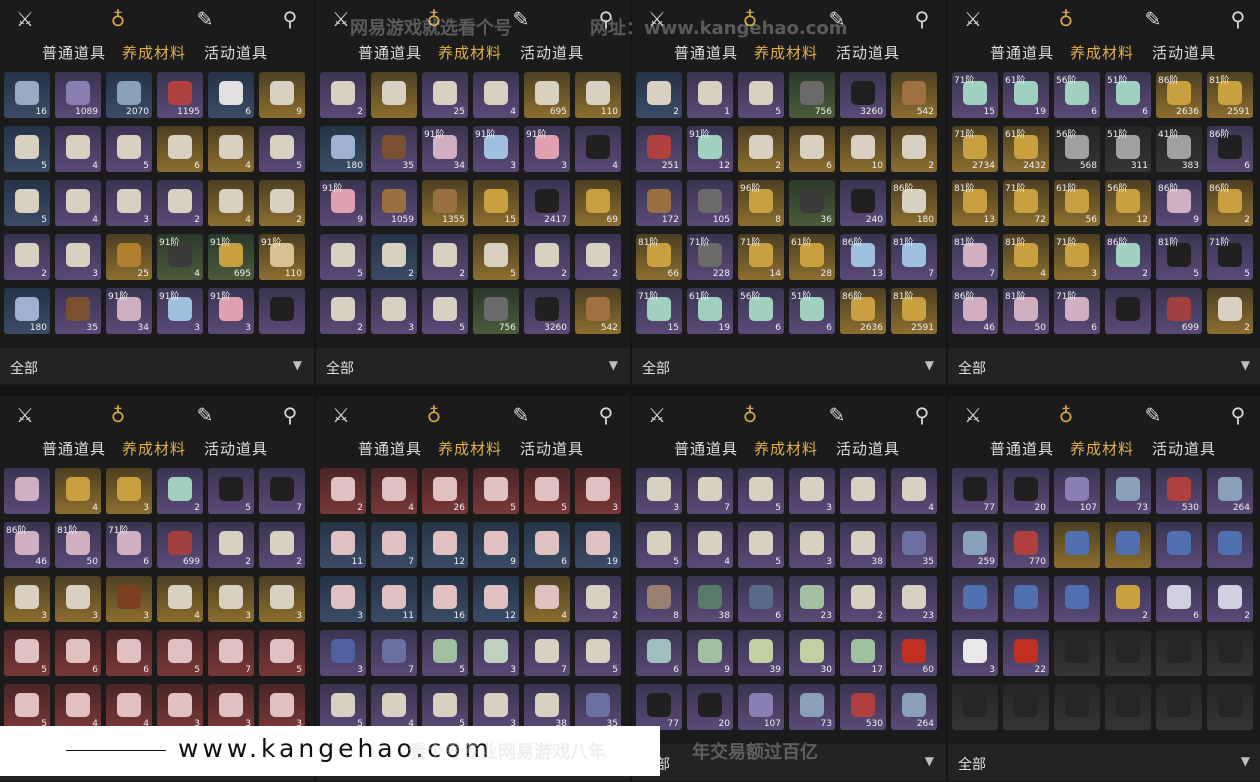 This screenshot has height=782, width=1260. What do you see at coordinates (812, 707) in the screenshot?
I see `inventory-slot: 73` at bounding box center [812, 707].